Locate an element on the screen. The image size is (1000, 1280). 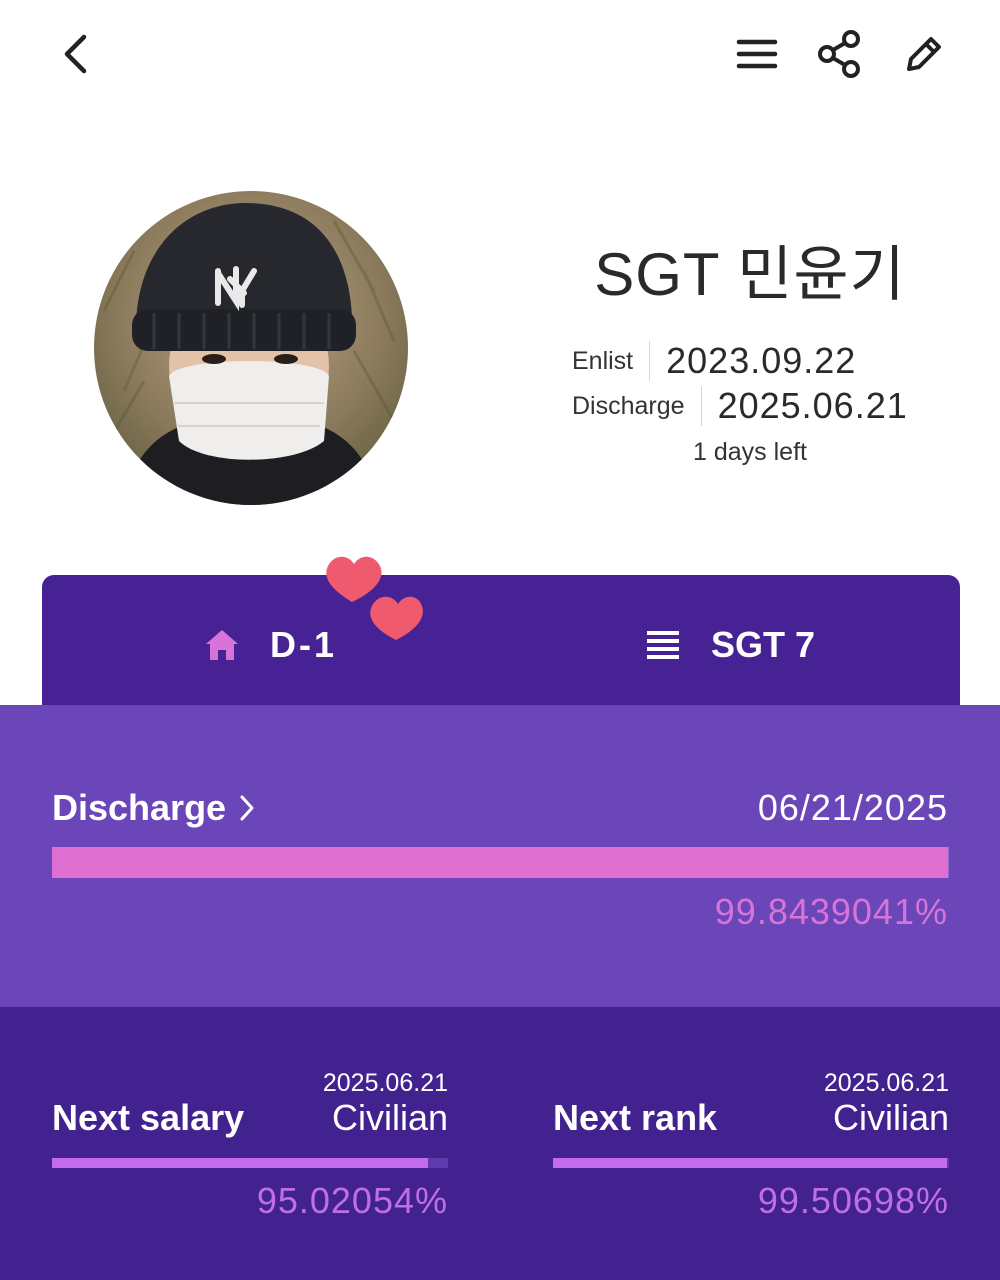
hearts-icon is located at coordinates (374, 598).